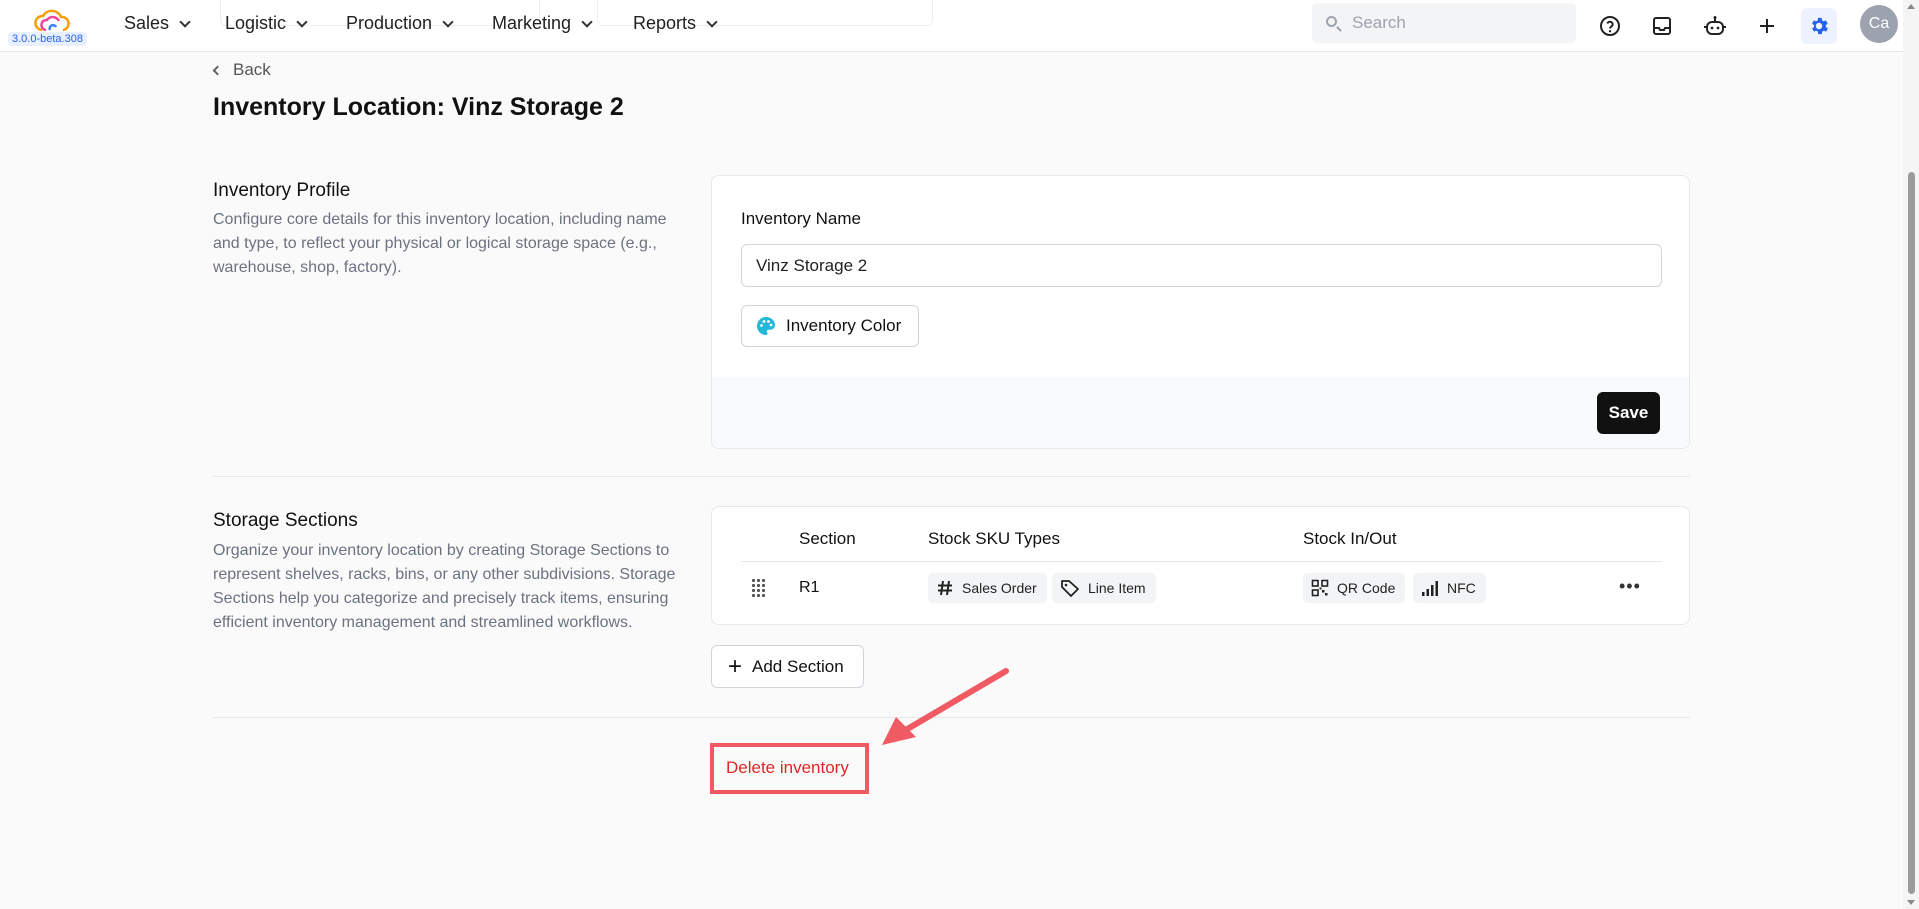 The width and height of the screenshot is (1919, 909). I want to click on column-header-section: Section, so click(827, 538).